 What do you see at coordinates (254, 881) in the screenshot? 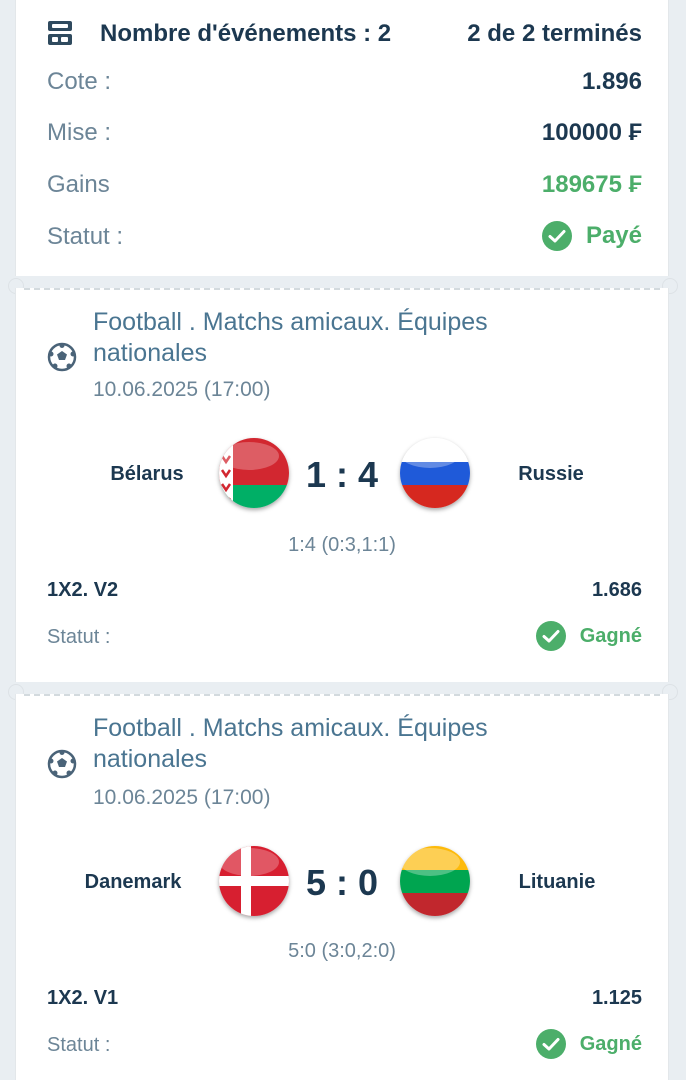
I see `denmark-flag` at bounding box center [254, 881].